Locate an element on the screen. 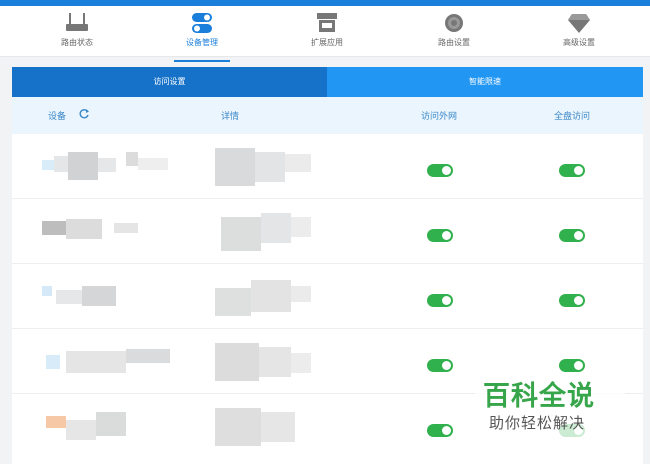  nav-item-extensions: 扩展应用 is located at coordinates (327, 34).